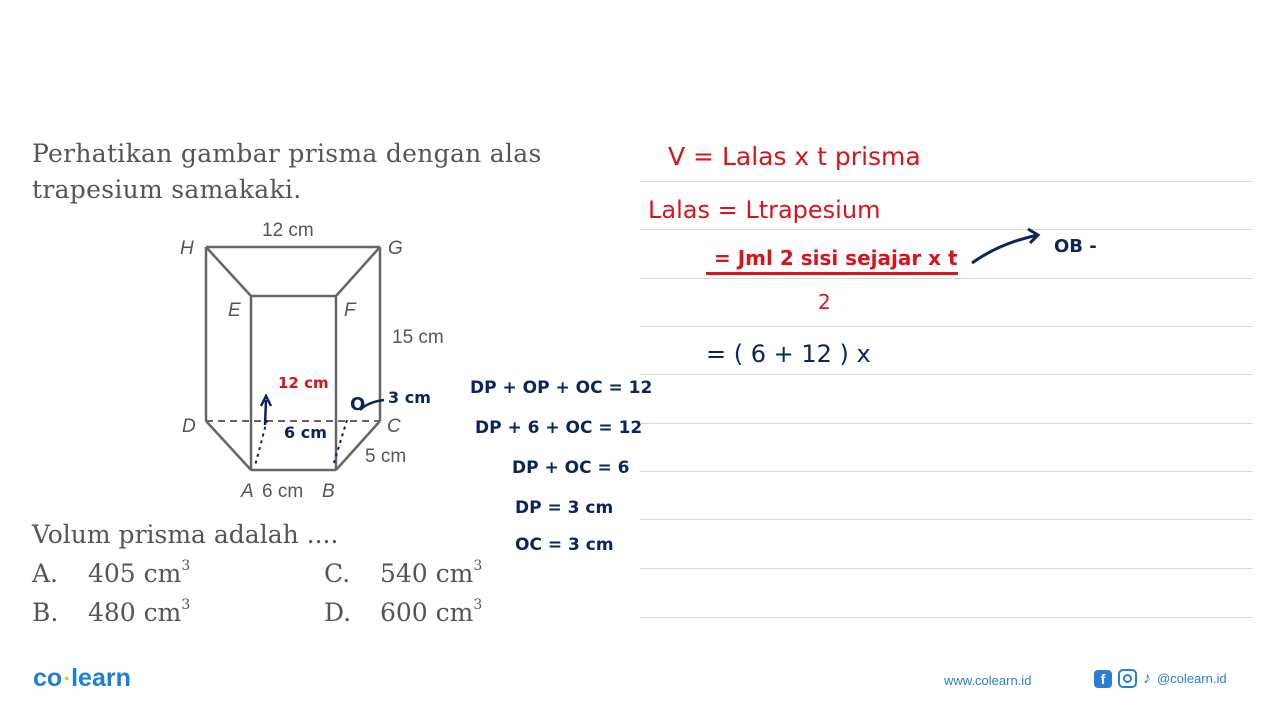 This screenshot has height=720, width=1280. I want to click on option-a-exp: 3, so click(186, 566).